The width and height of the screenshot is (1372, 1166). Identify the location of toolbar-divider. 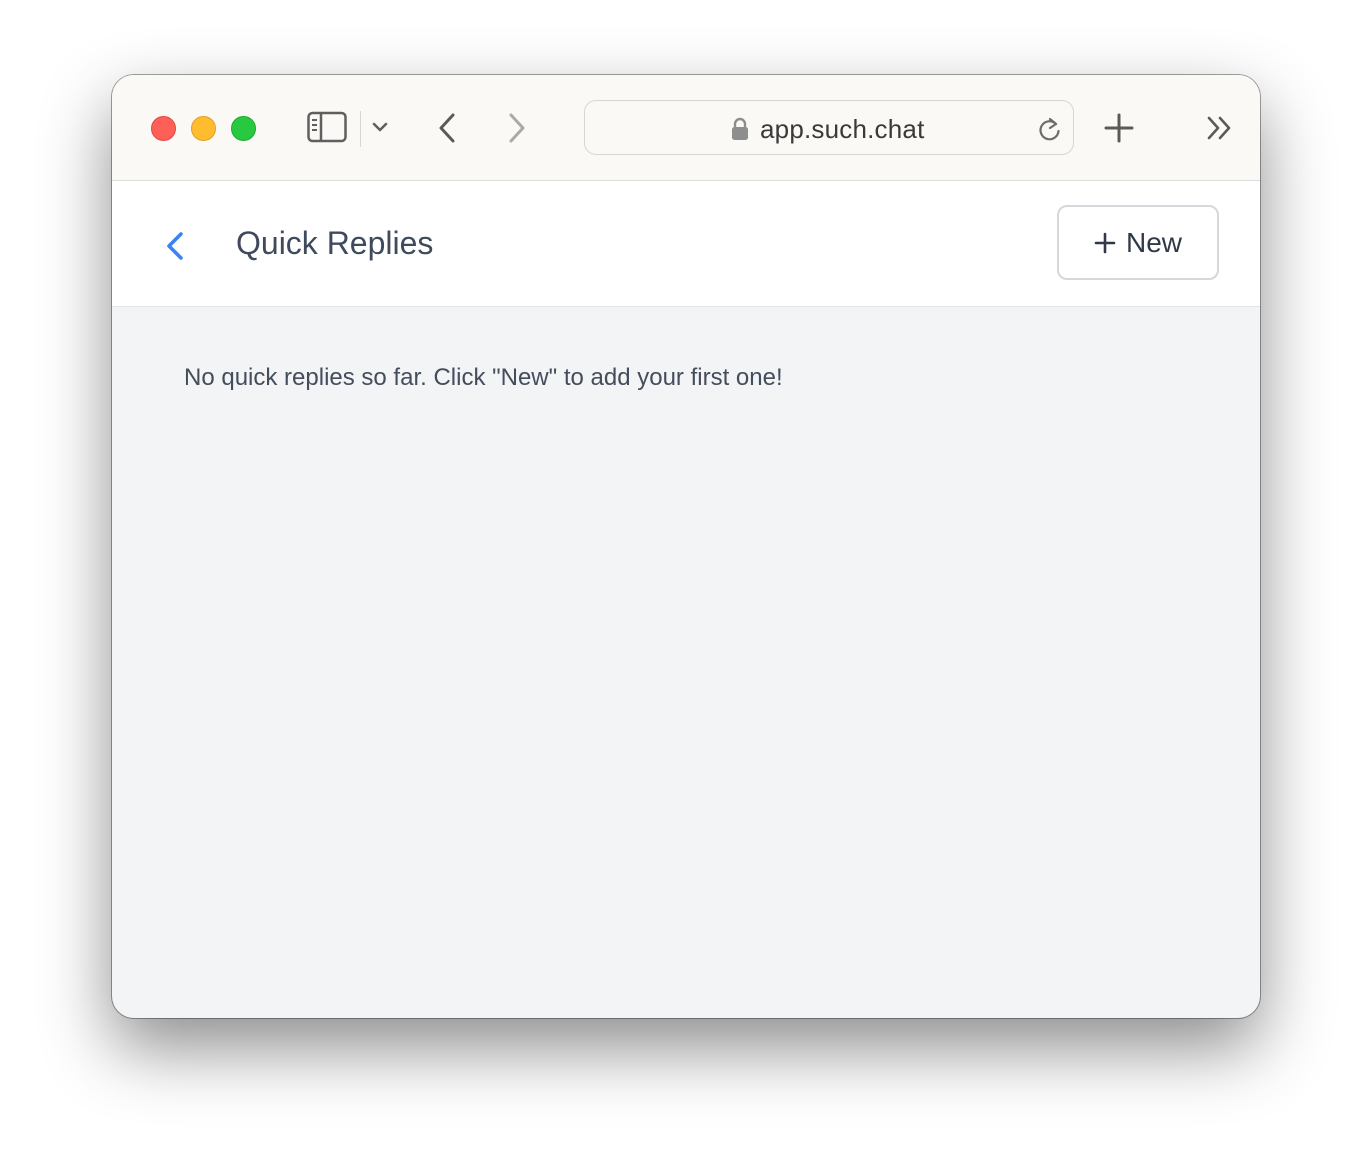
(360, 129).